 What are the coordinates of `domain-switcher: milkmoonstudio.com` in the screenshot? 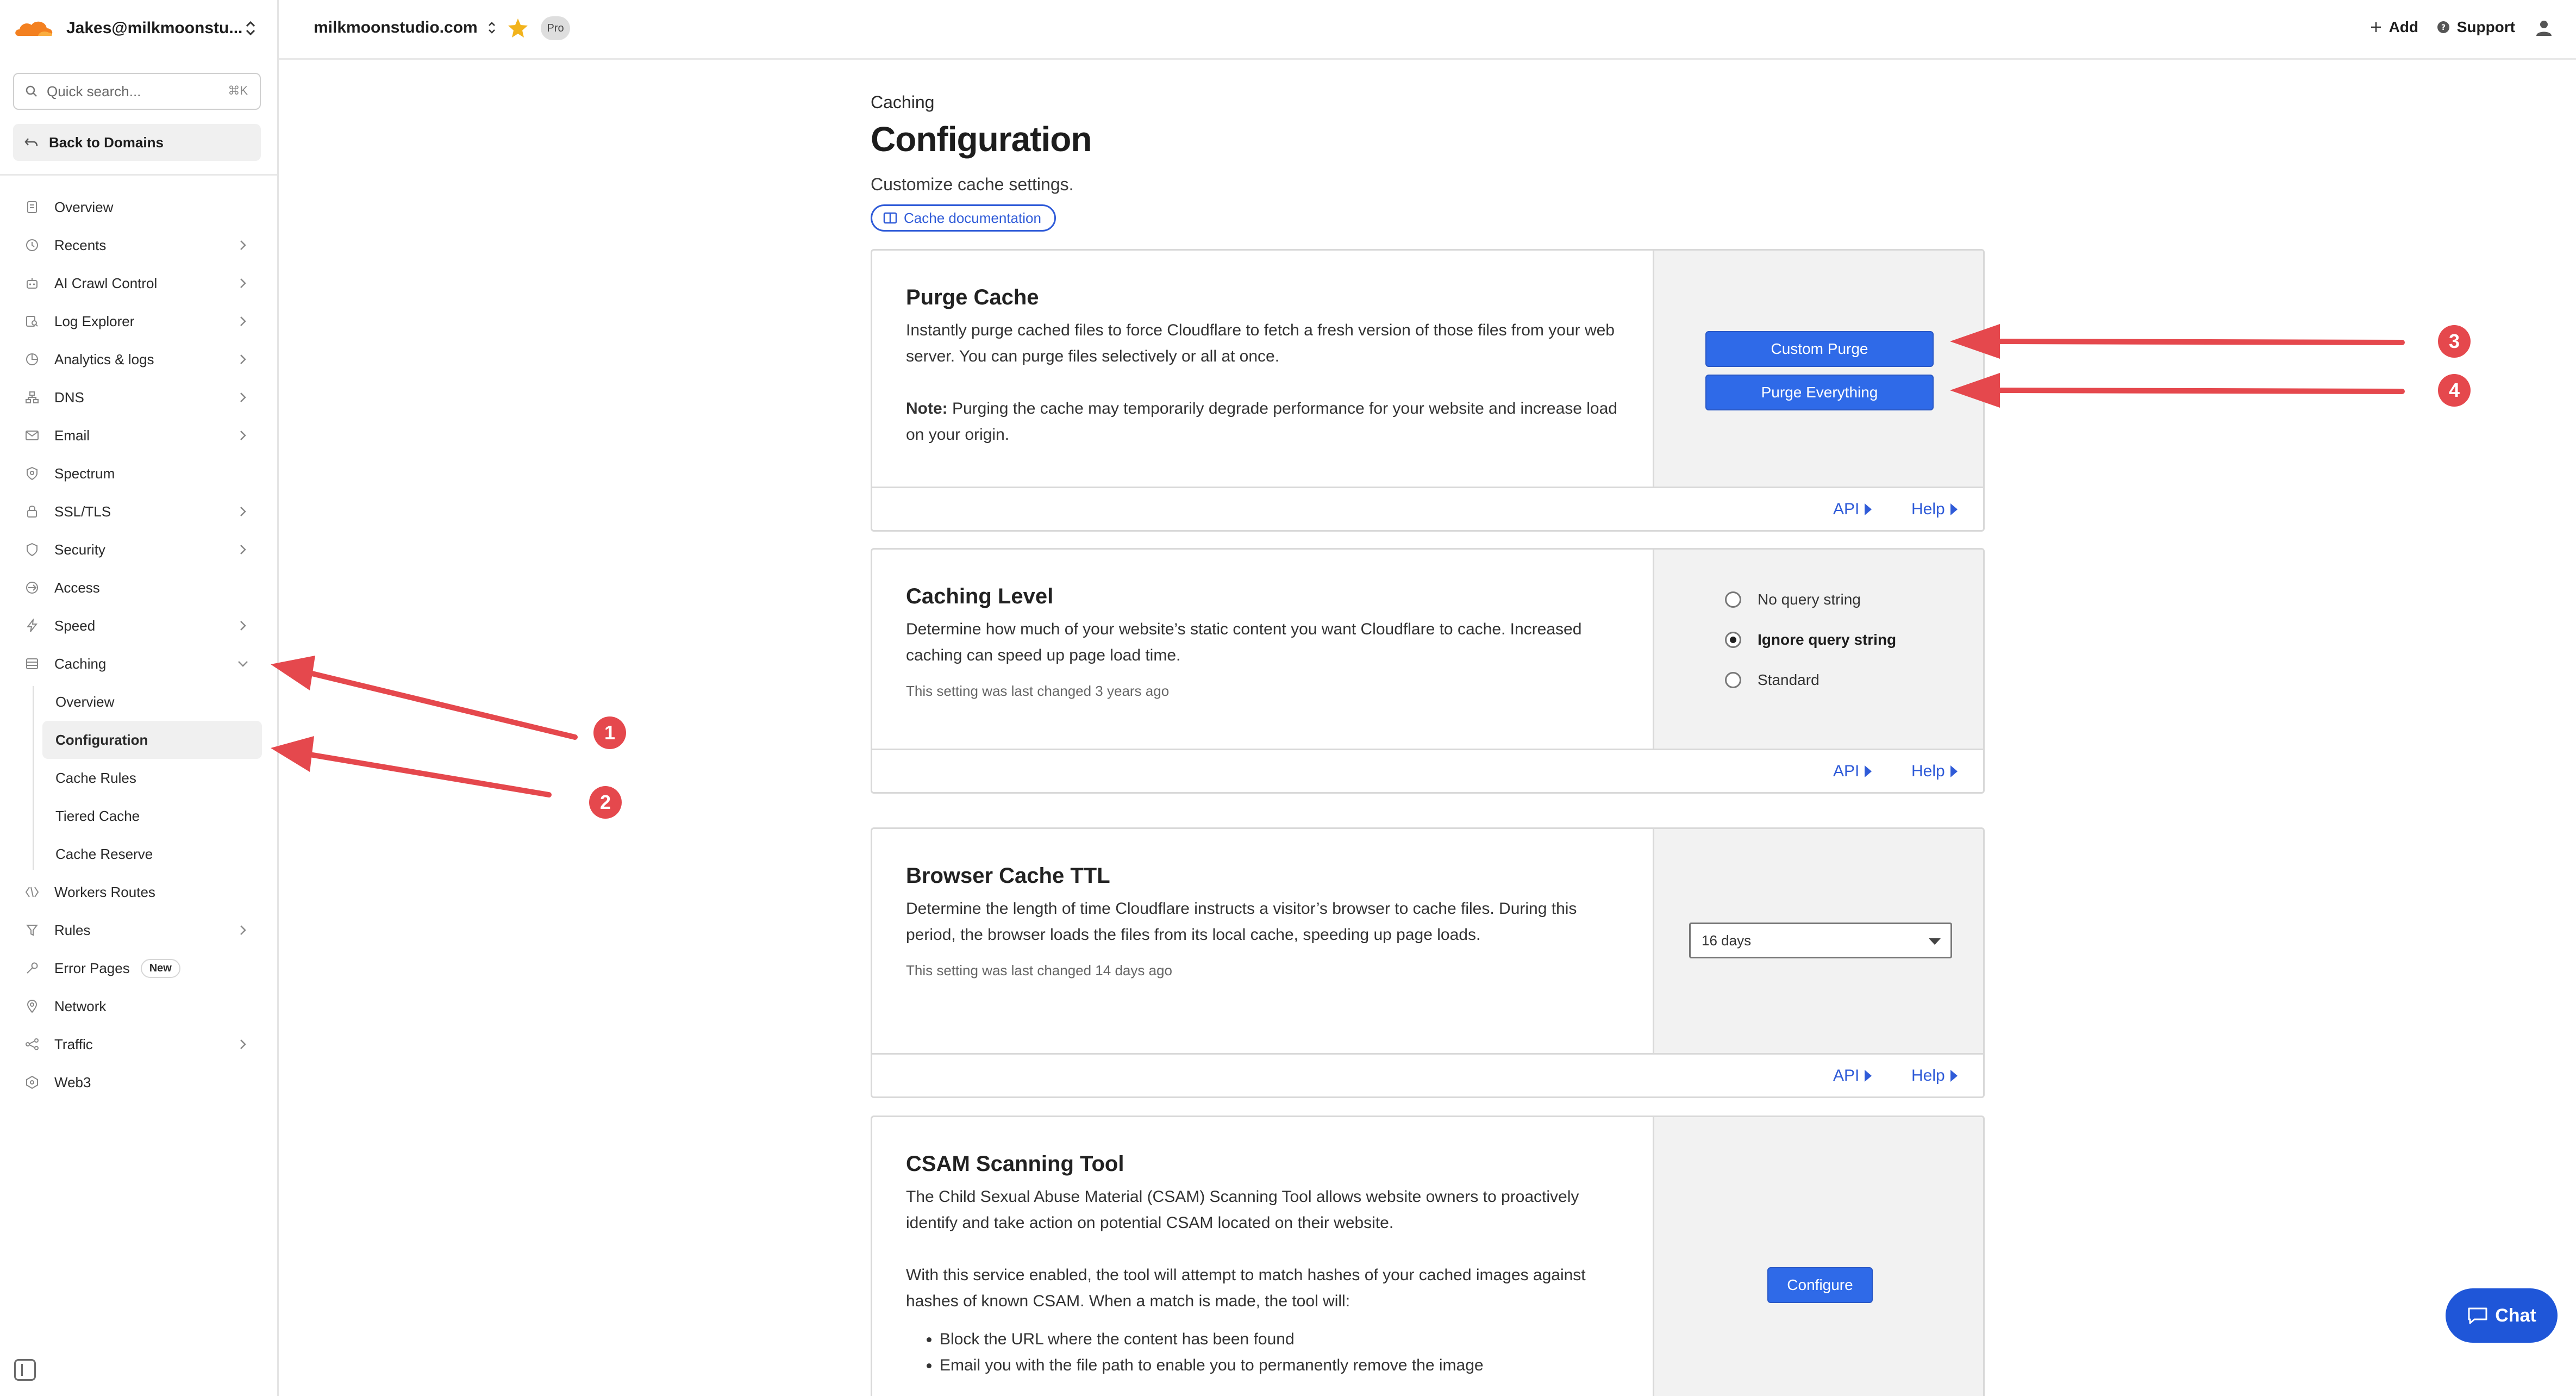 It's located at (405, 28).